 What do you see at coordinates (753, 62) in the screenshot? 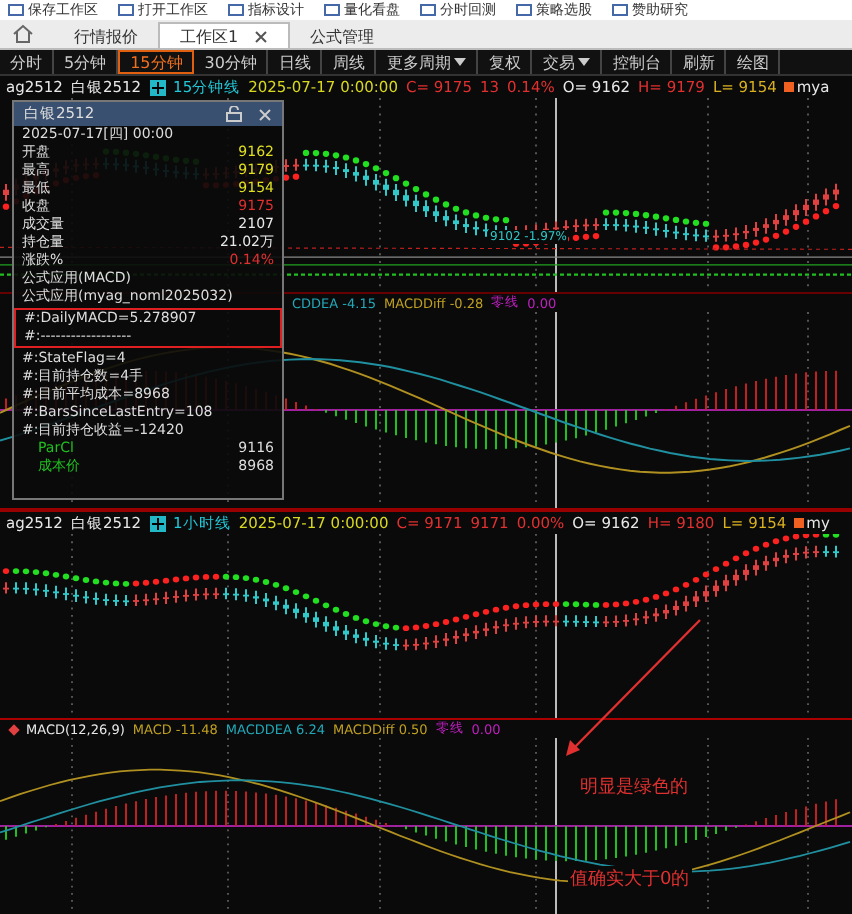
I see `period-button: 绘图` at bounding box center [753, 62].